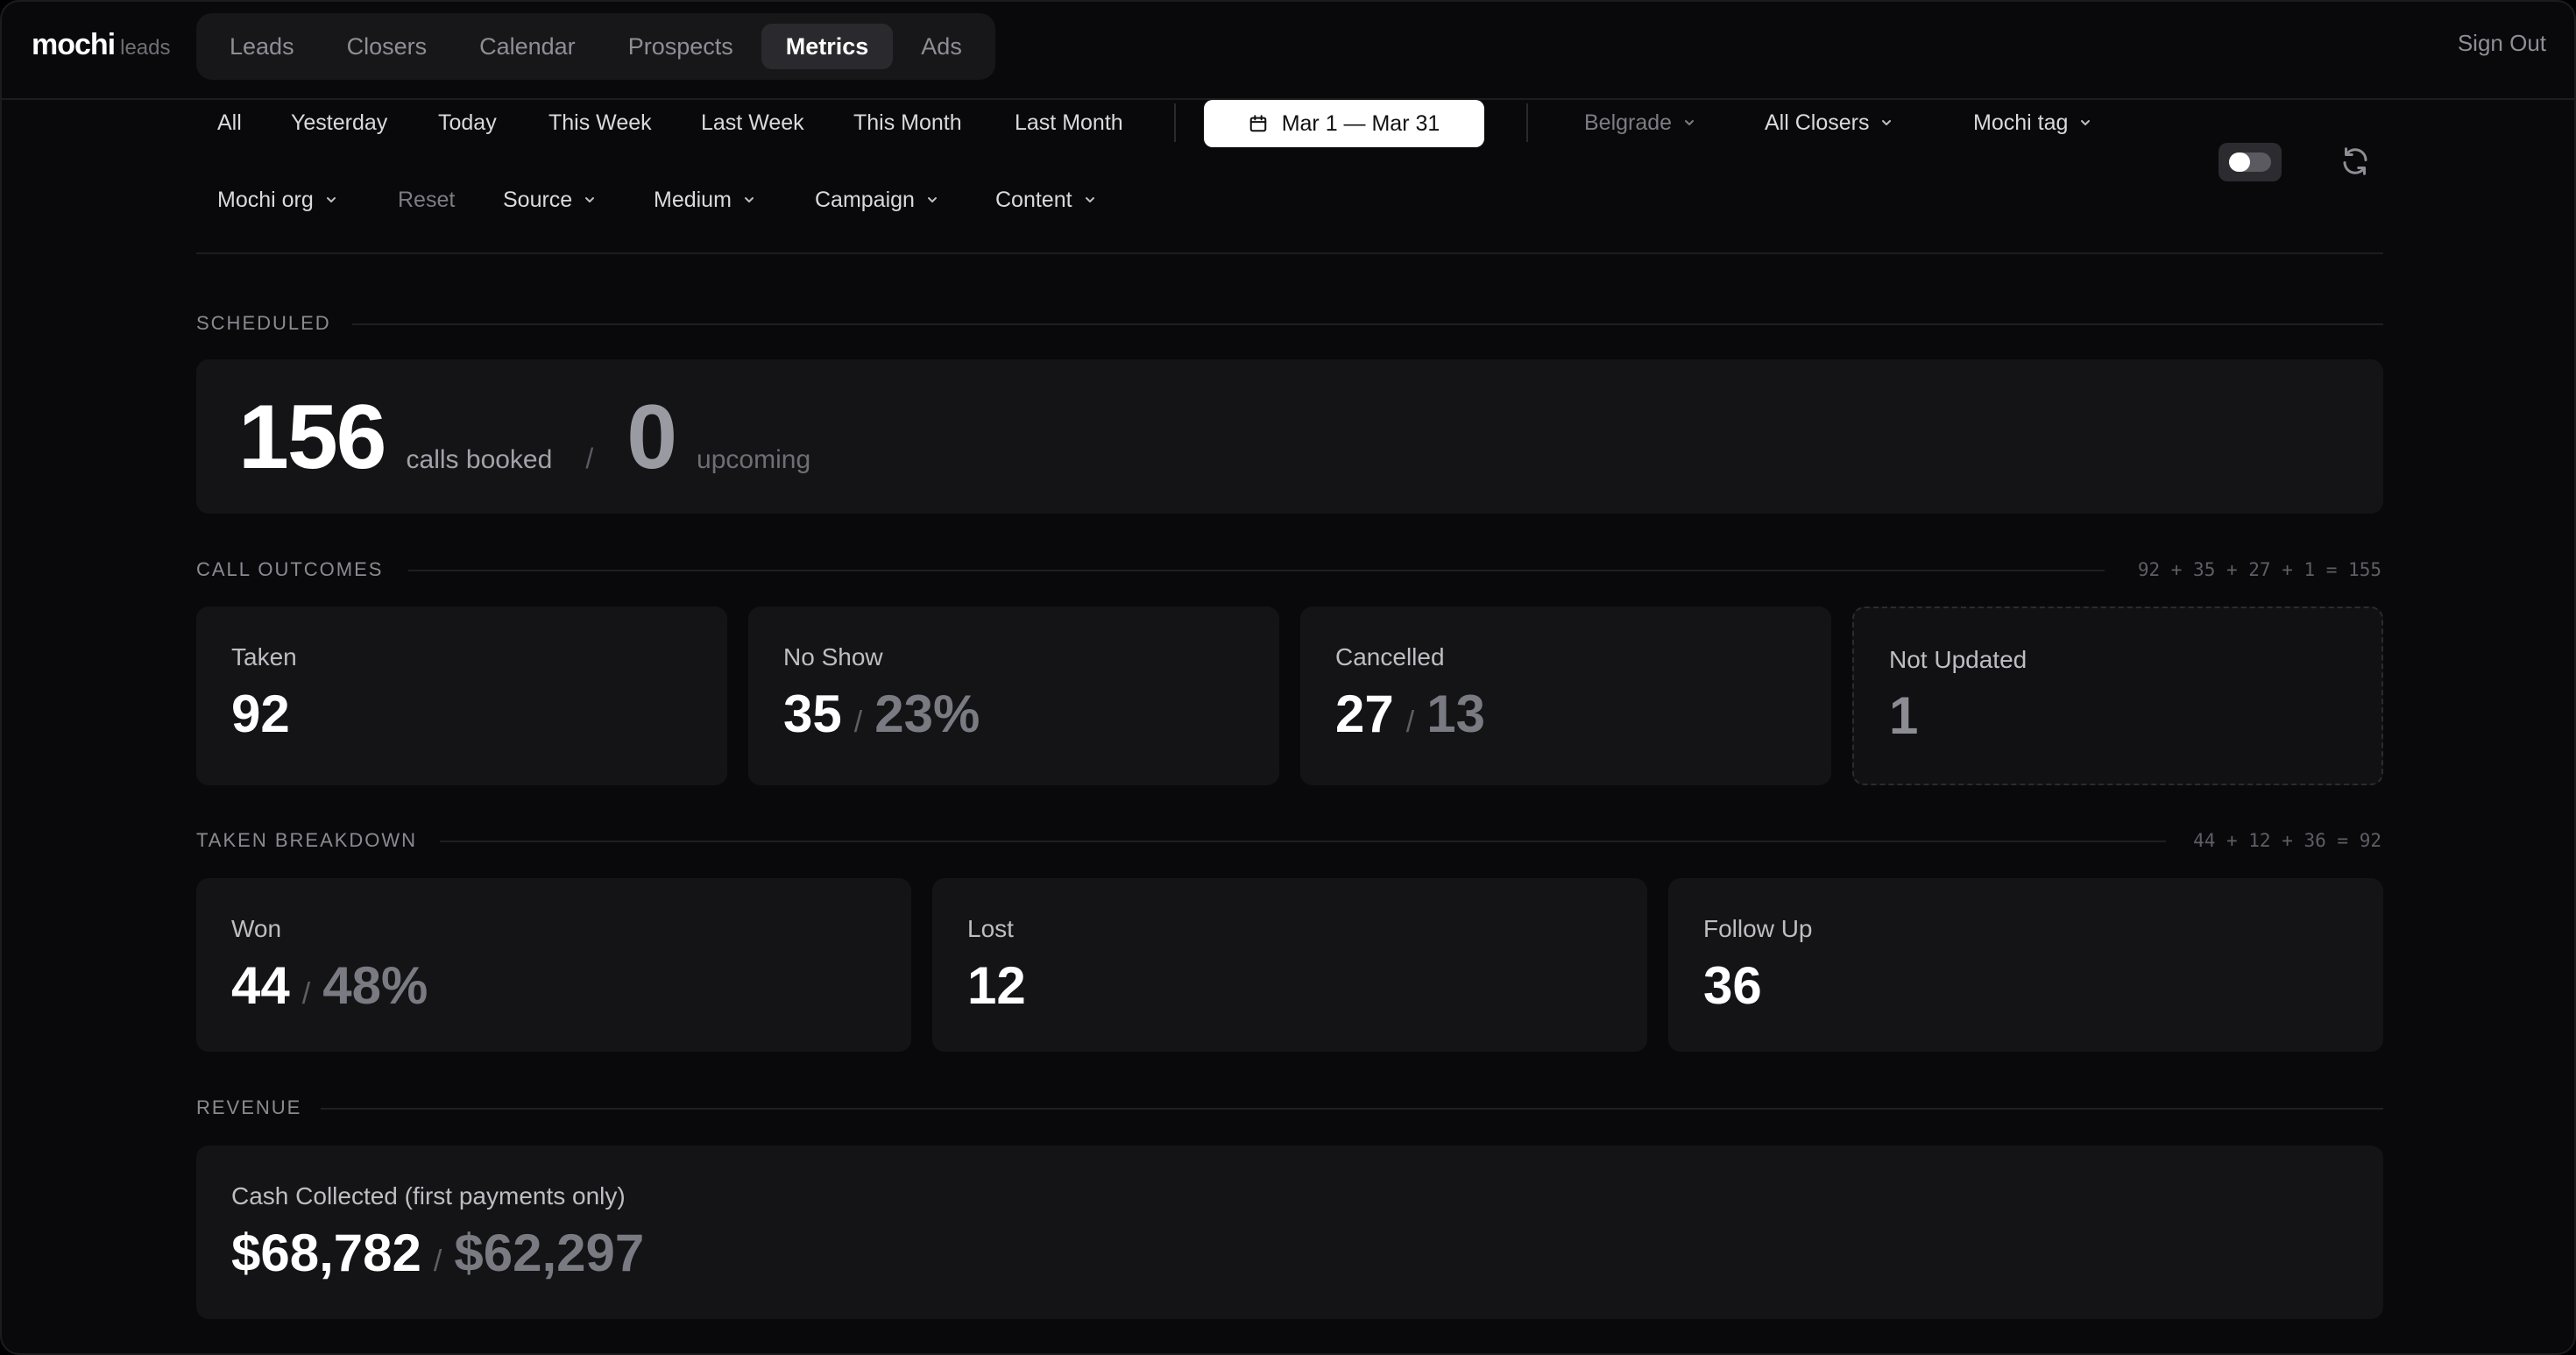 Image resolution: width=2576 pixels, height=1355 pixels. I want to click on no-show-label: No Show, so click(833, 657).